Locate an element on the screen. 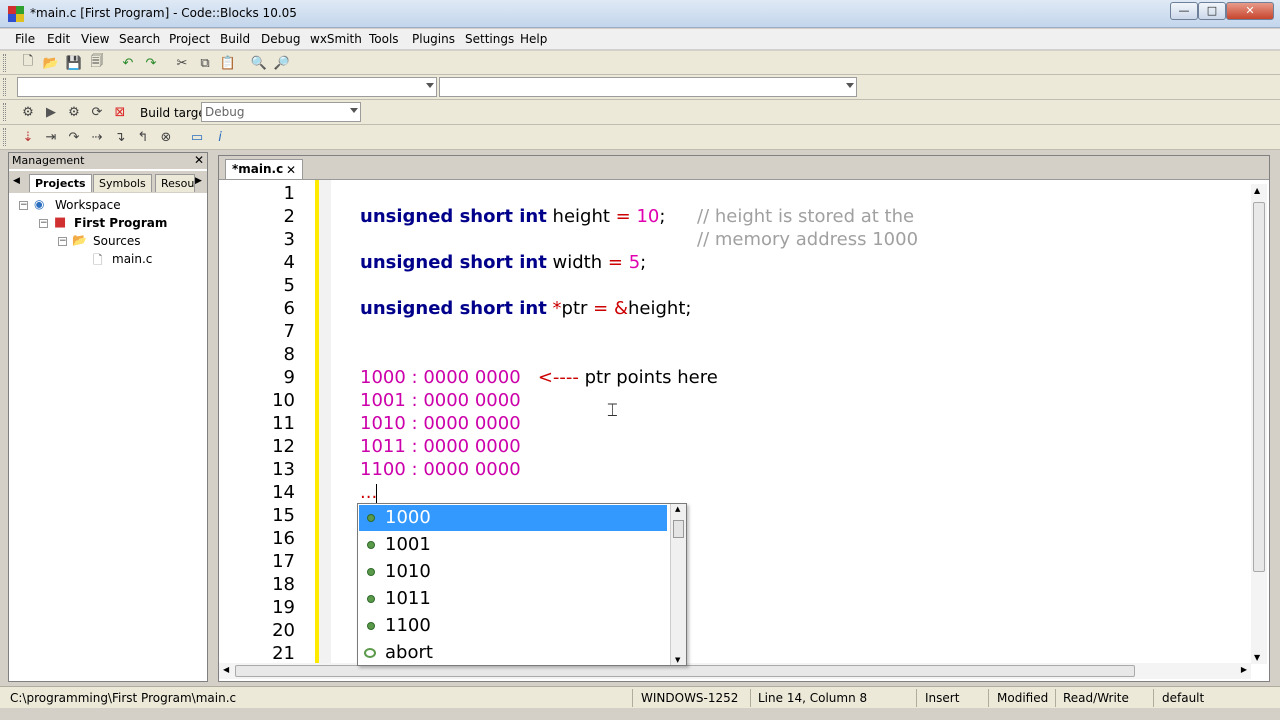 Image resolution: width=1280 pixels, height=720 pixels. menu-tools: Tools is located at coordinates (384, 39).